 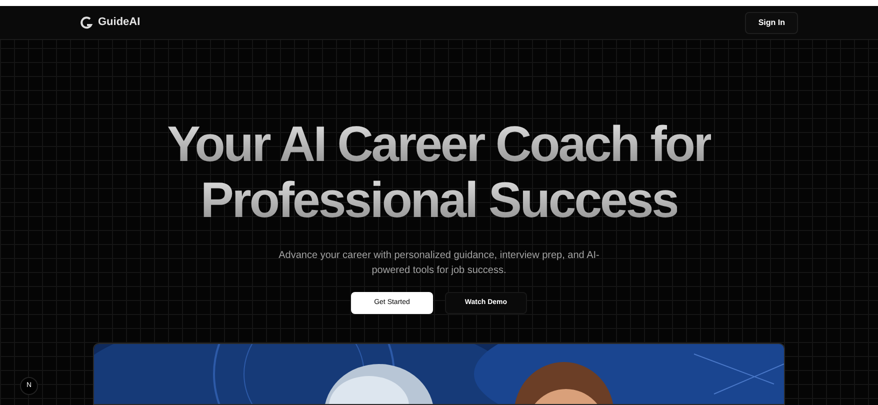 What do you see at coordinates (87, 23) in the screenshot?
I see `logo-icon` at bounding box center [87, 23].